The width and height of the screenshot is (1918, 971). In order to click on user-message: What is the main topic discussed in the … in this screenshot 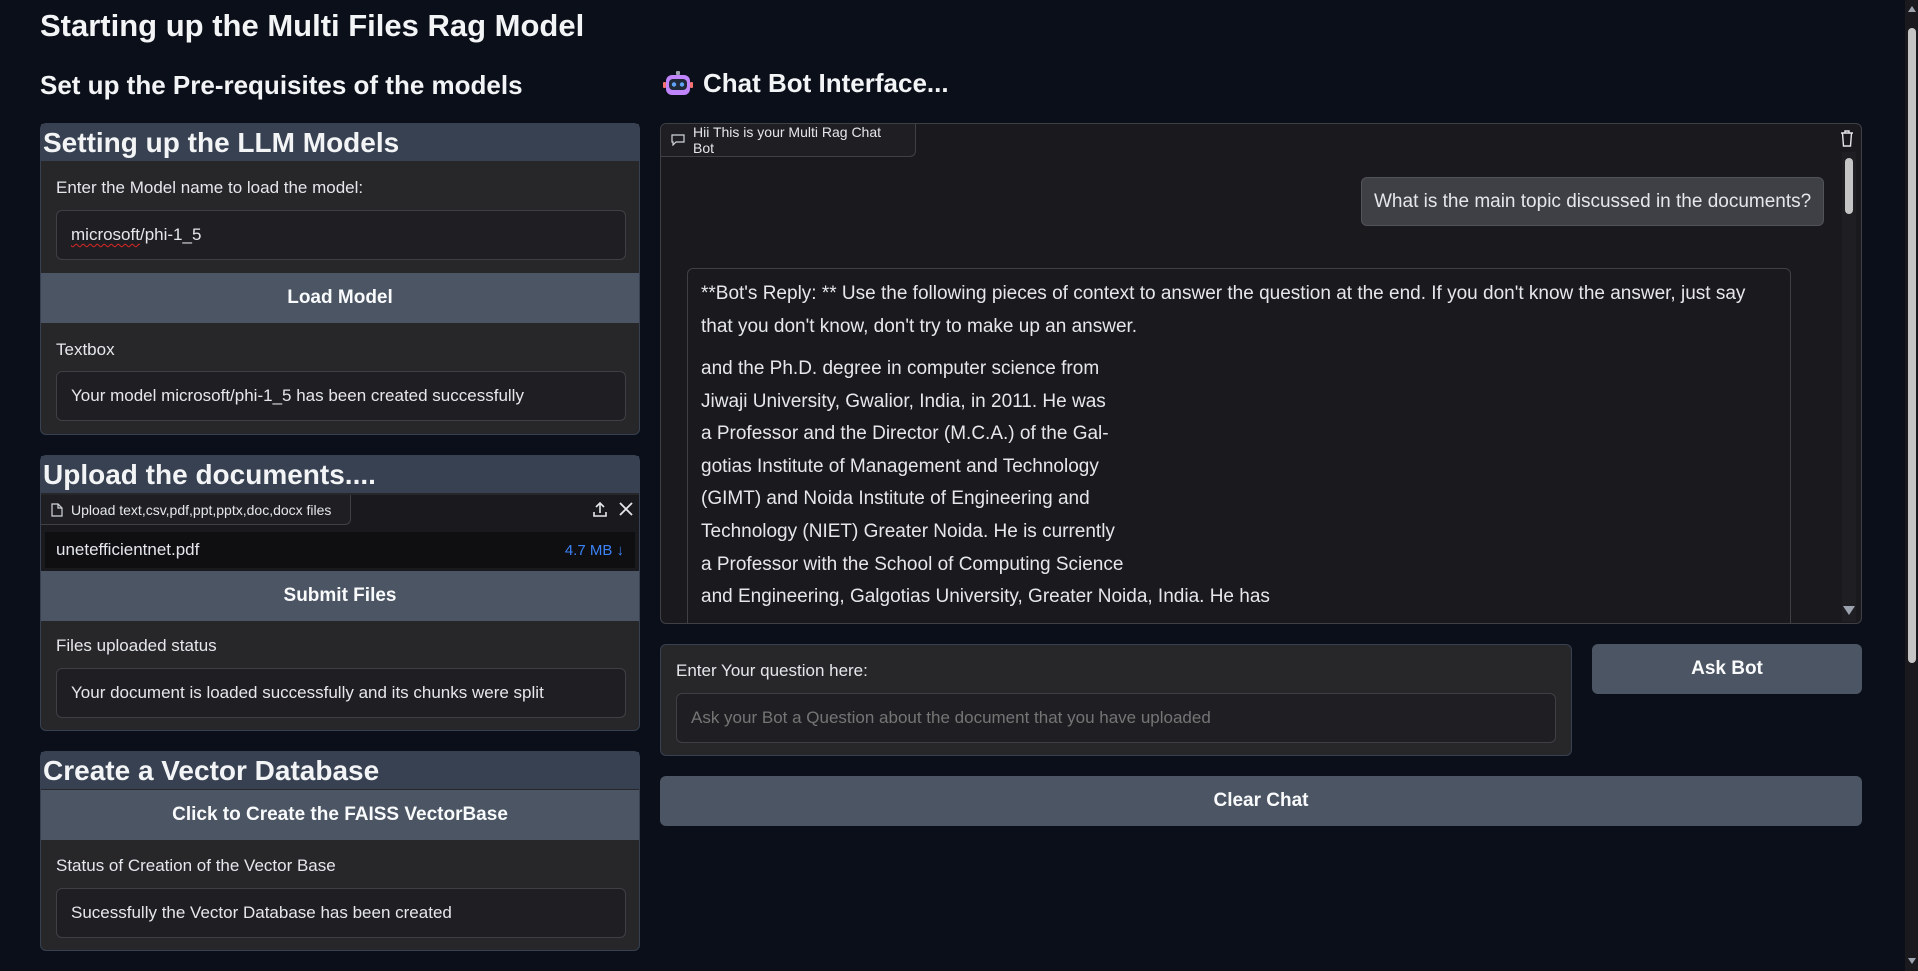, I will do `click(1593, 201)`.